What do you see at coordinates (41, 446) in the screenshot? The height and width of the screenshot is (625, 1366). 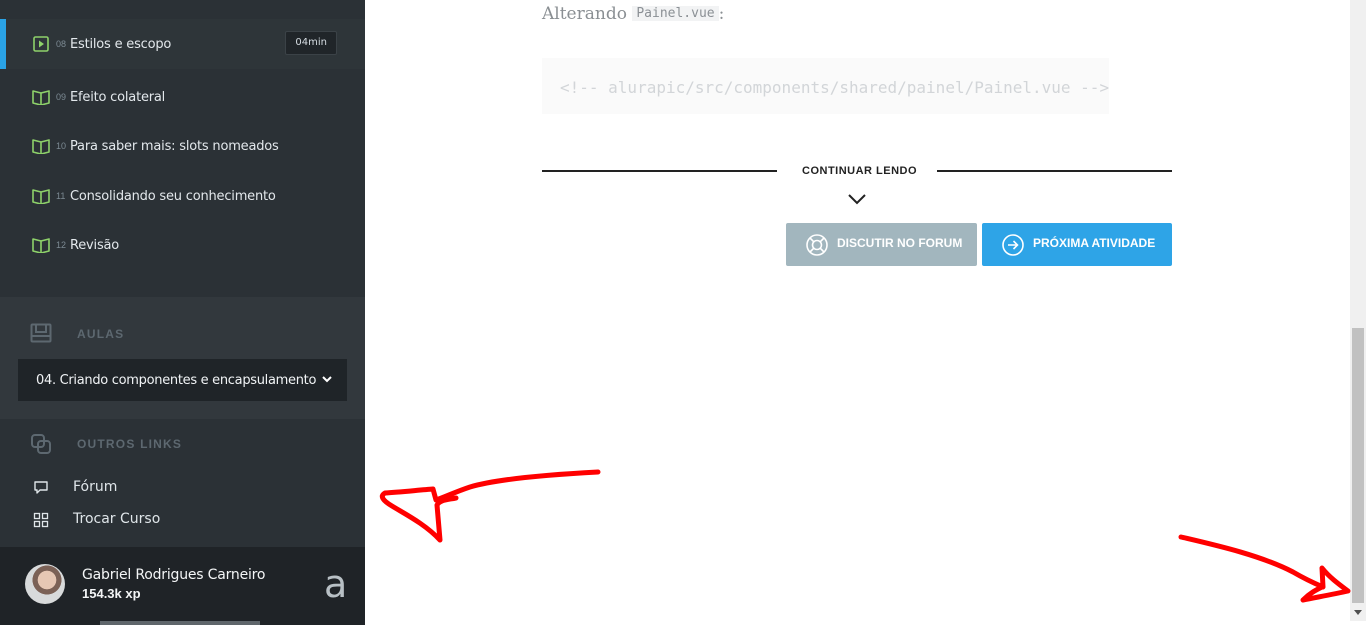 I see `link-icon` at bounding box center [41, 446].